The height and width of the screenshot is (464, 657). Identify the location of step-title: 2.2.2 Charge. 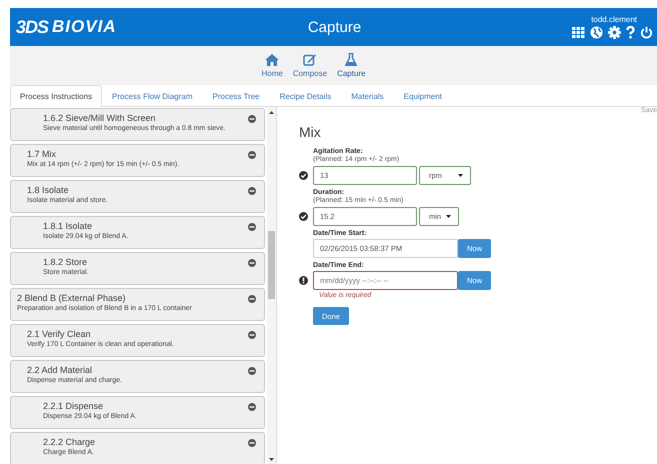
(69, 442).